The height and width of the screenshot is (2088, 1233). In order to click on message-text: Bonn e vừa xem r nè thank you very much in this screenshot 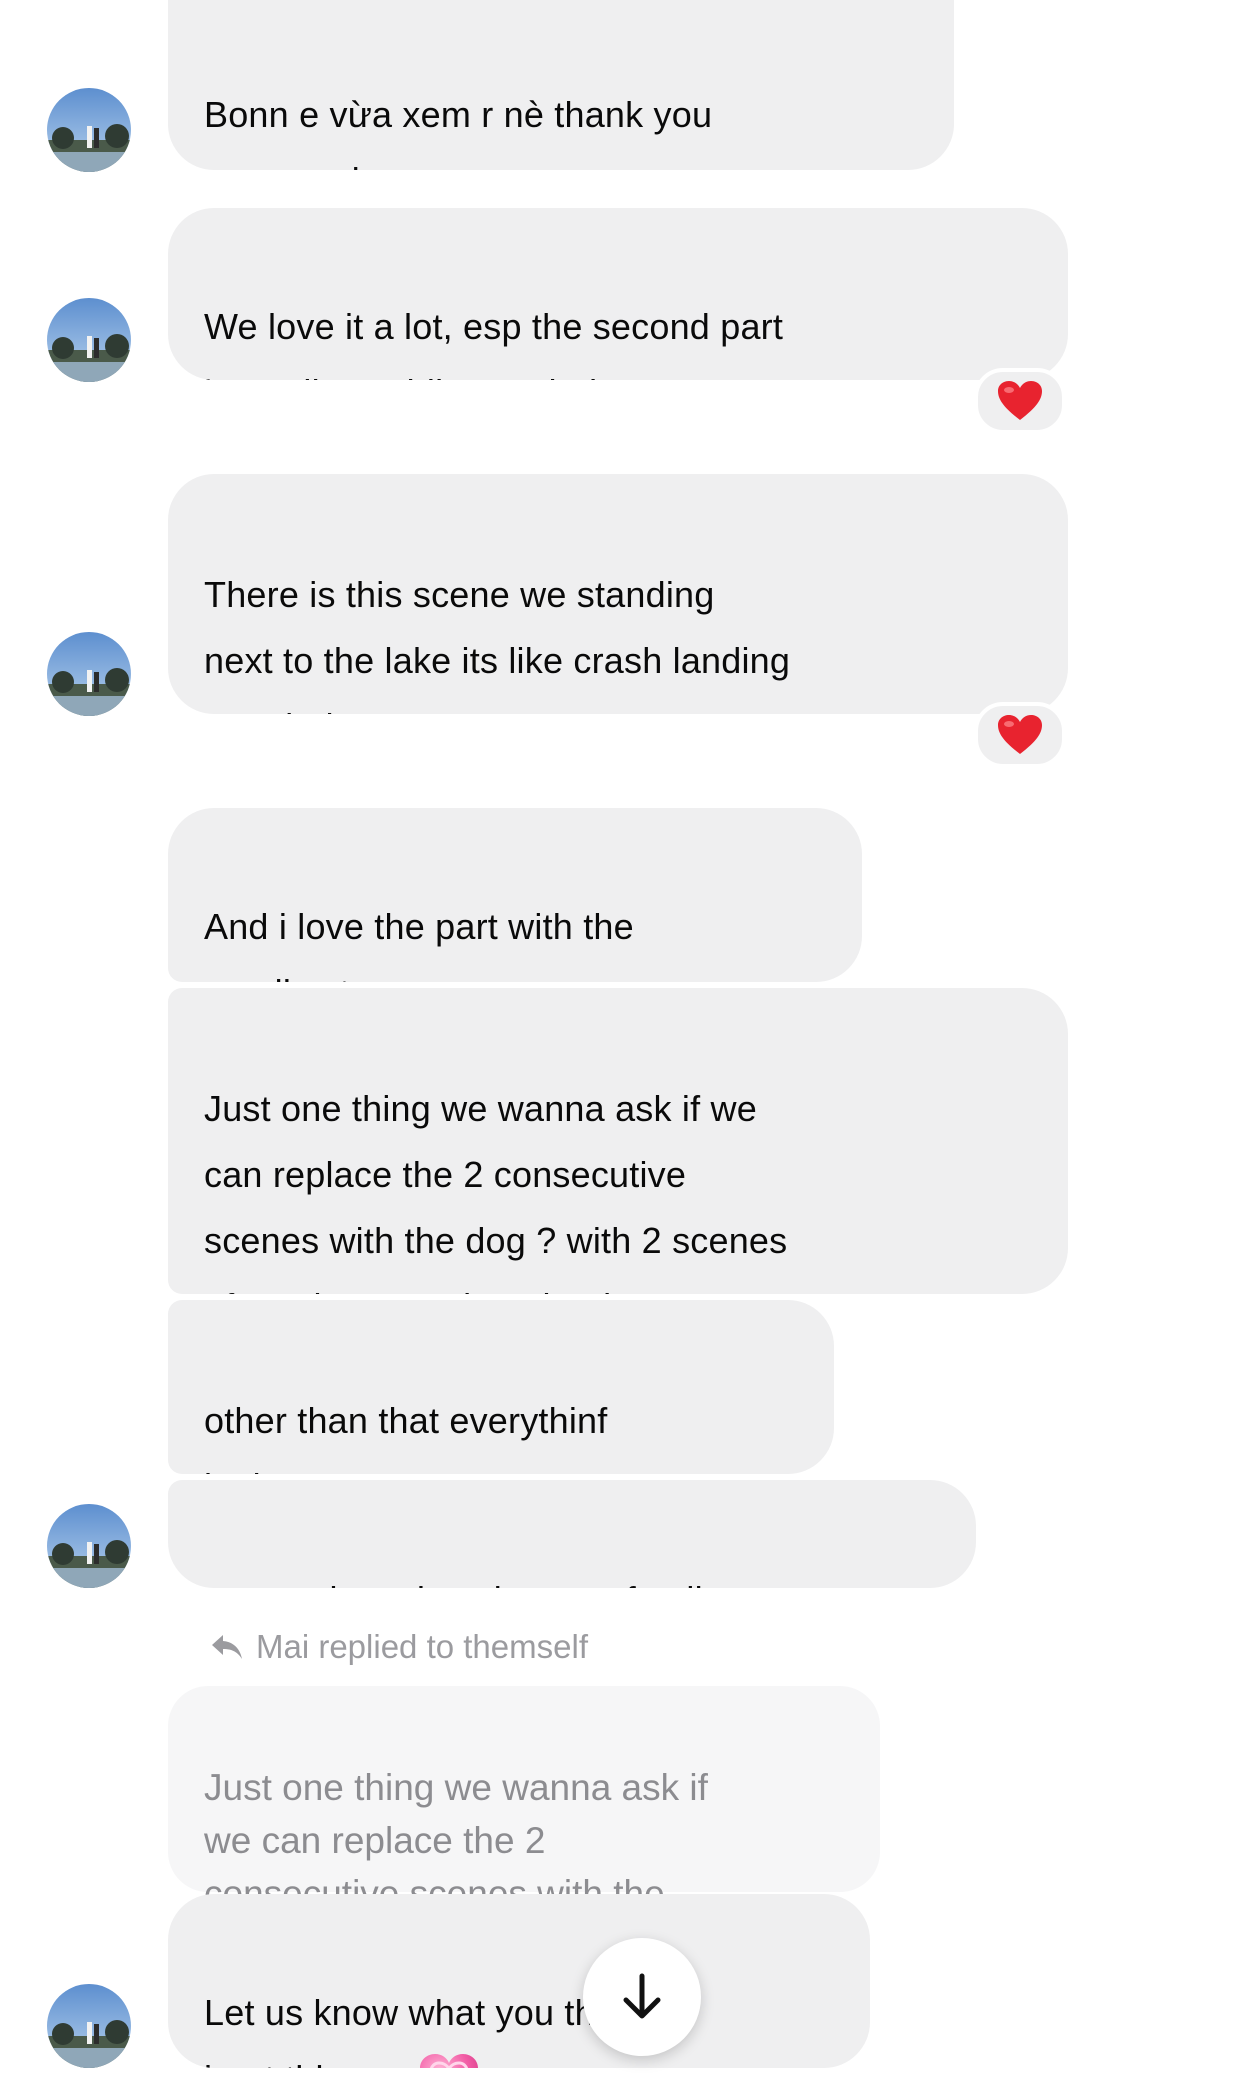, I will do `click(458, 132)`.